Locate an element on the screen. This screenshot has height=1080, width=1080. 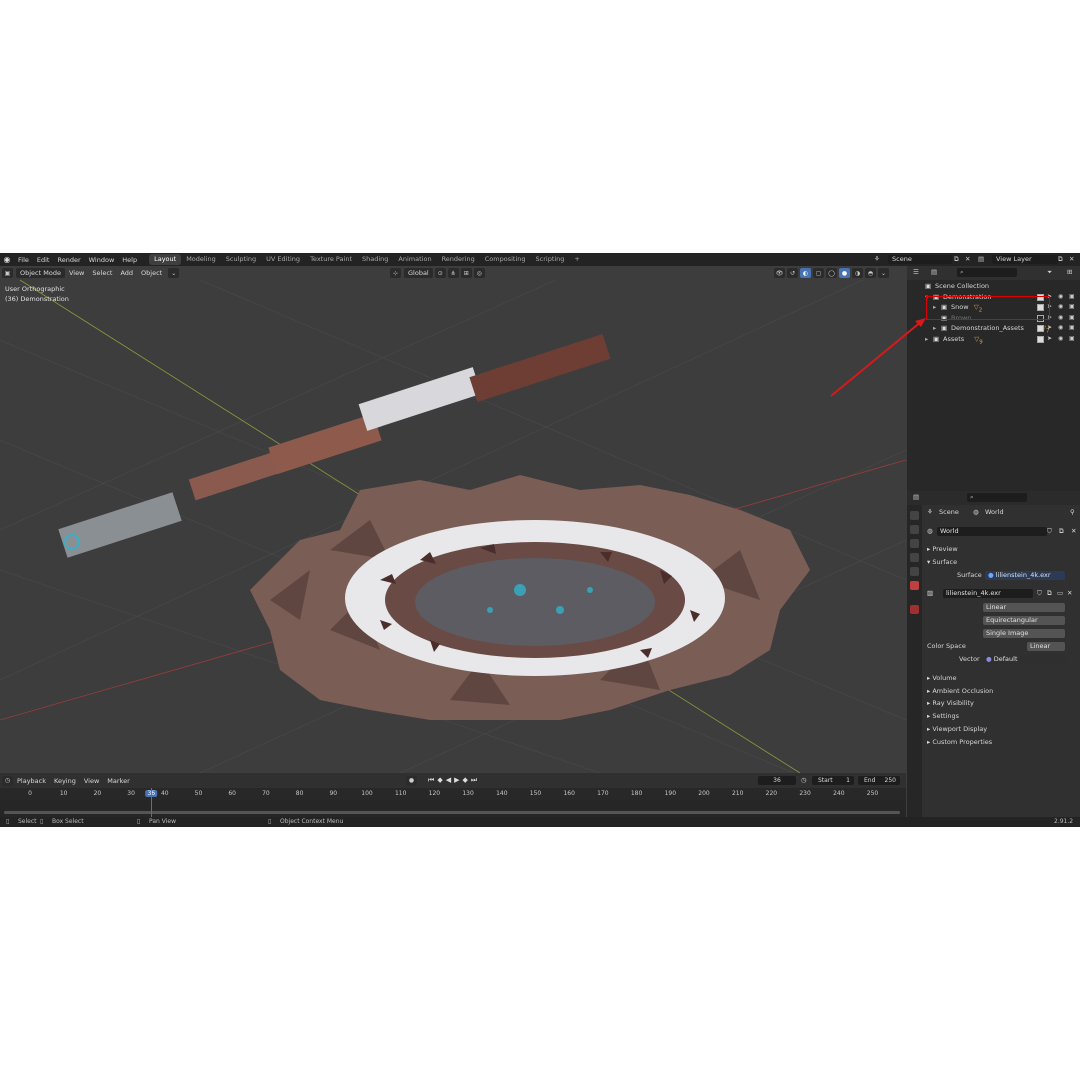
world-unlink-icon: ✕ is located at coordinates (1073, 531).